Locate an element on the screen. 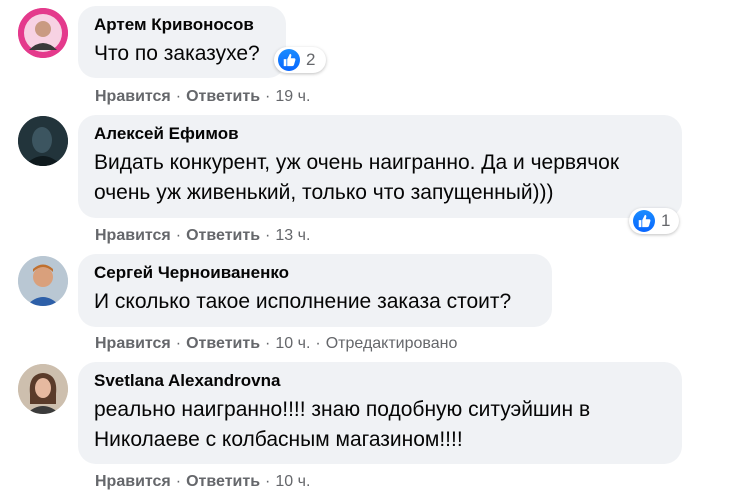 Image resolution: width=740 pixels, height=492 pixels. reactions-badge: 2 is located at coordinates (300, 60).